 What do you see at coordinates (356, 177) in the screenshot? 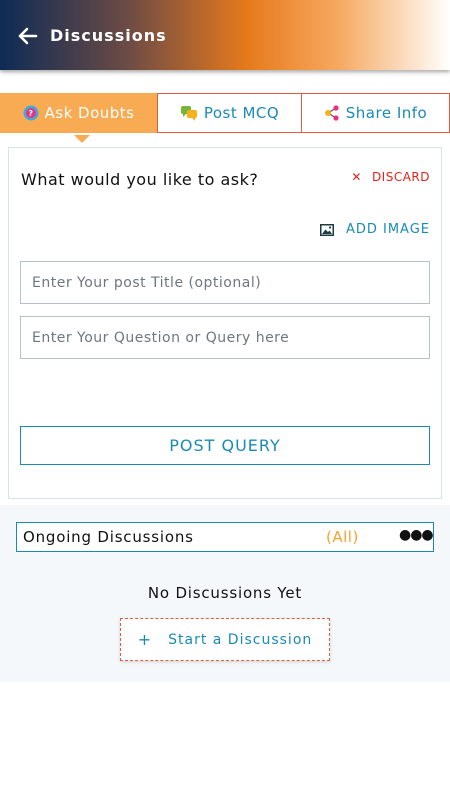
I see `close-icon: ✕` at bounding box center [356, 177].